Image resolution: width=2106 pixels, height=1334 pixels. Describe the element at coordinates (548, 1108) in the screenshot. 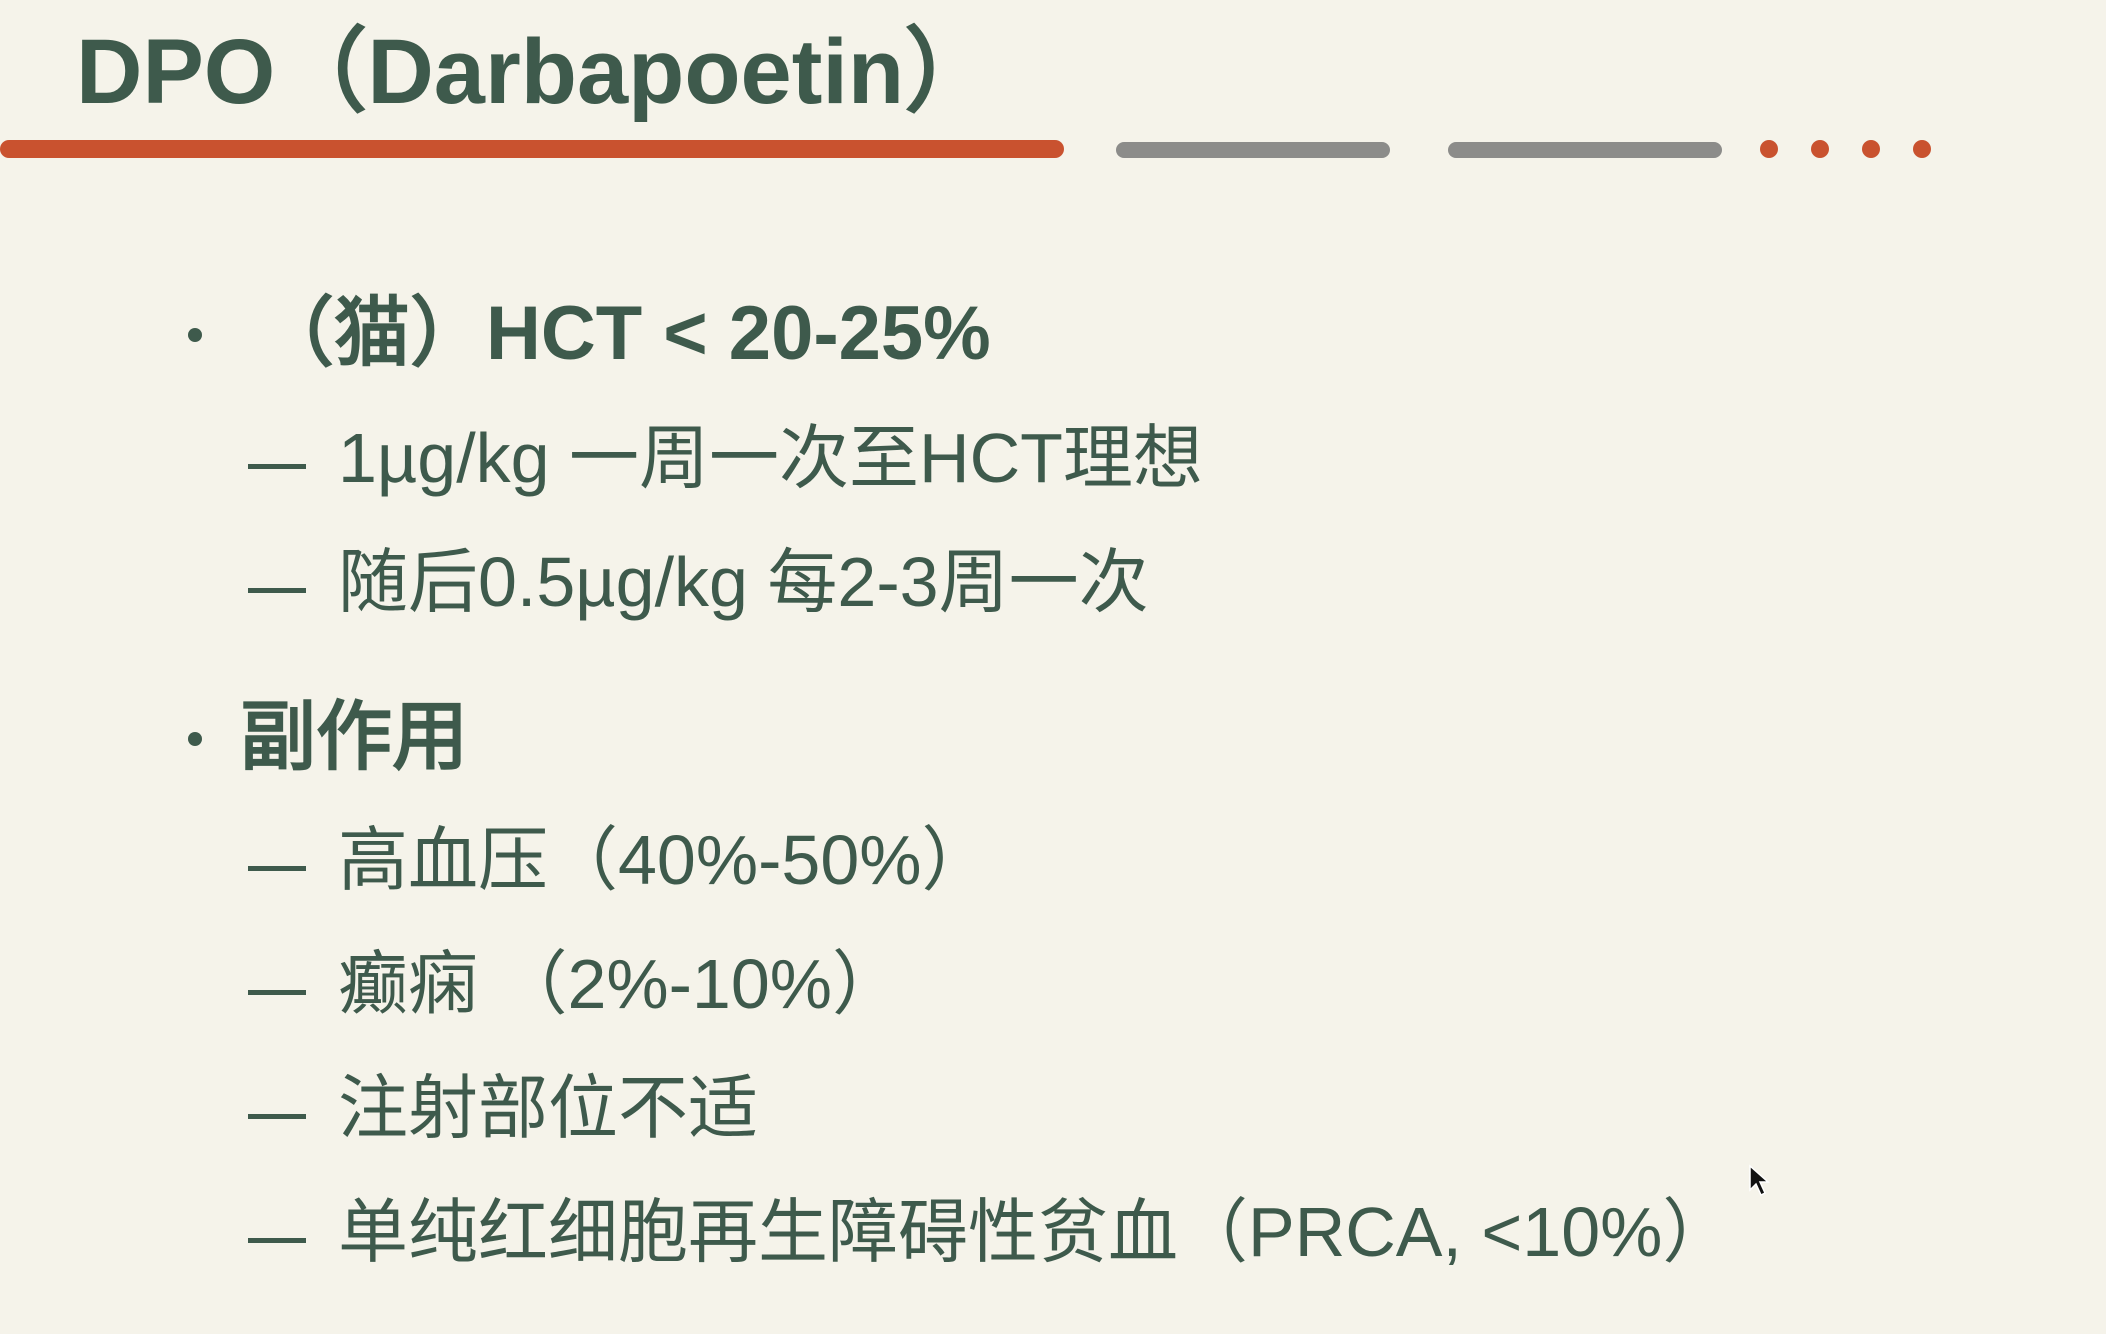

I see `bullet-2-subitem-3: 注射部位不适` at that location.